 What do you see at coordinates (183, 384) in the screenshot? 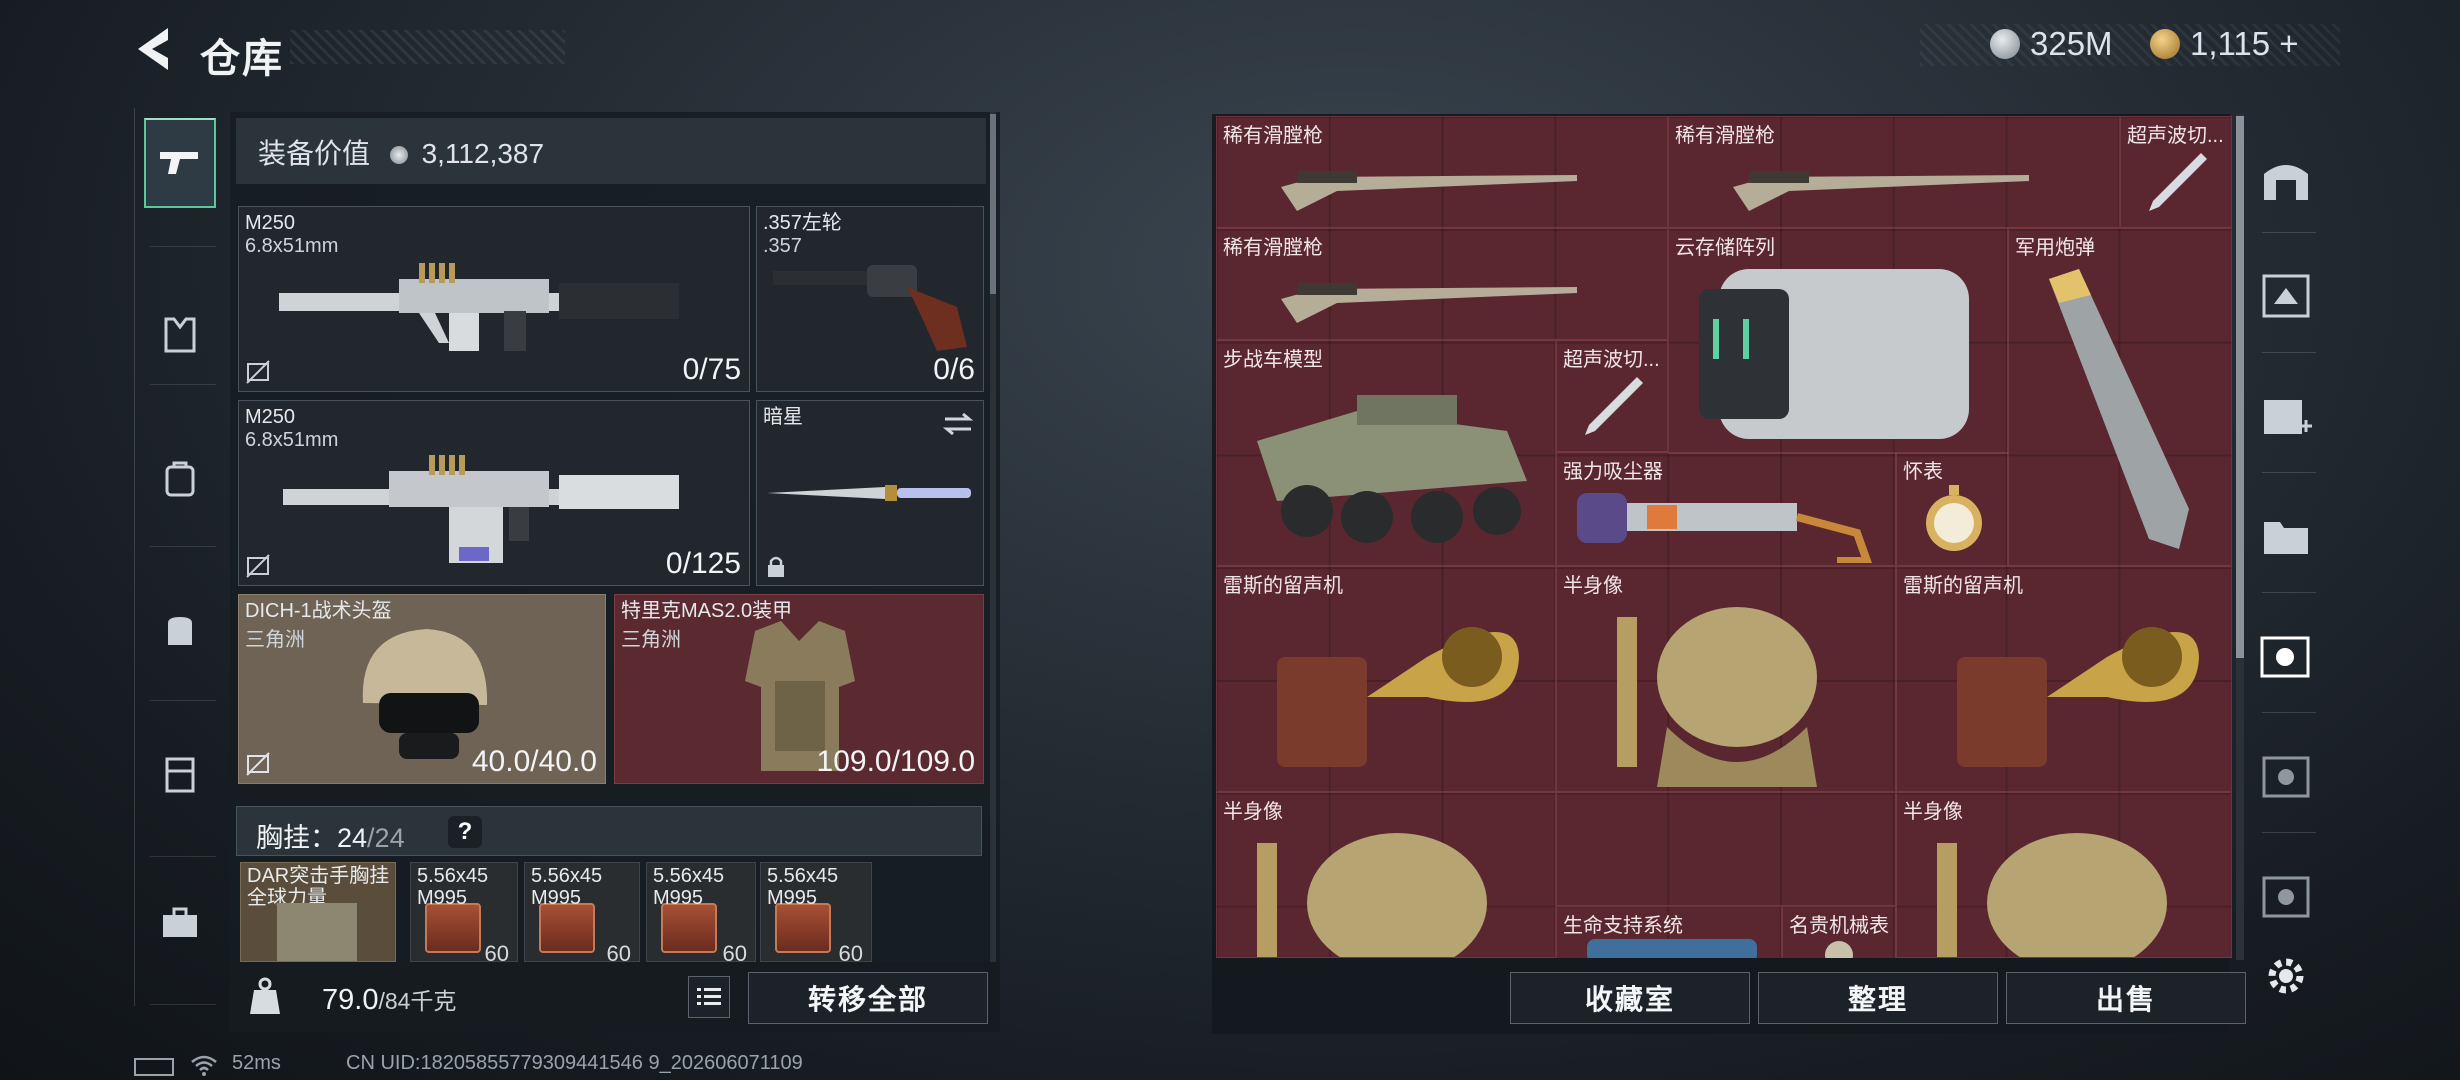
I see `sidebar-divider` at bounding box center [183, 384].